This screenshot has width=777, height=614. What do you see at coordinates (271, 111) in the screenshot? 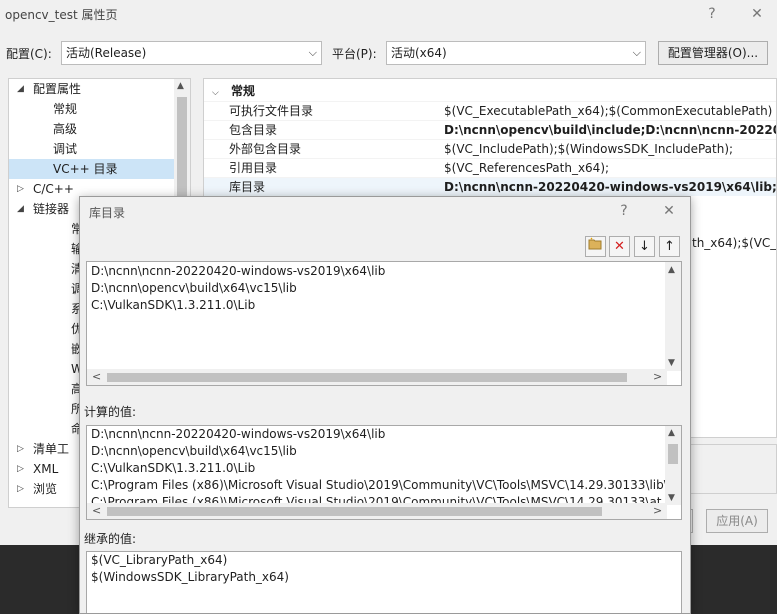
I see `property-name: 可执行文件目录` at bounding box center [271, 111].